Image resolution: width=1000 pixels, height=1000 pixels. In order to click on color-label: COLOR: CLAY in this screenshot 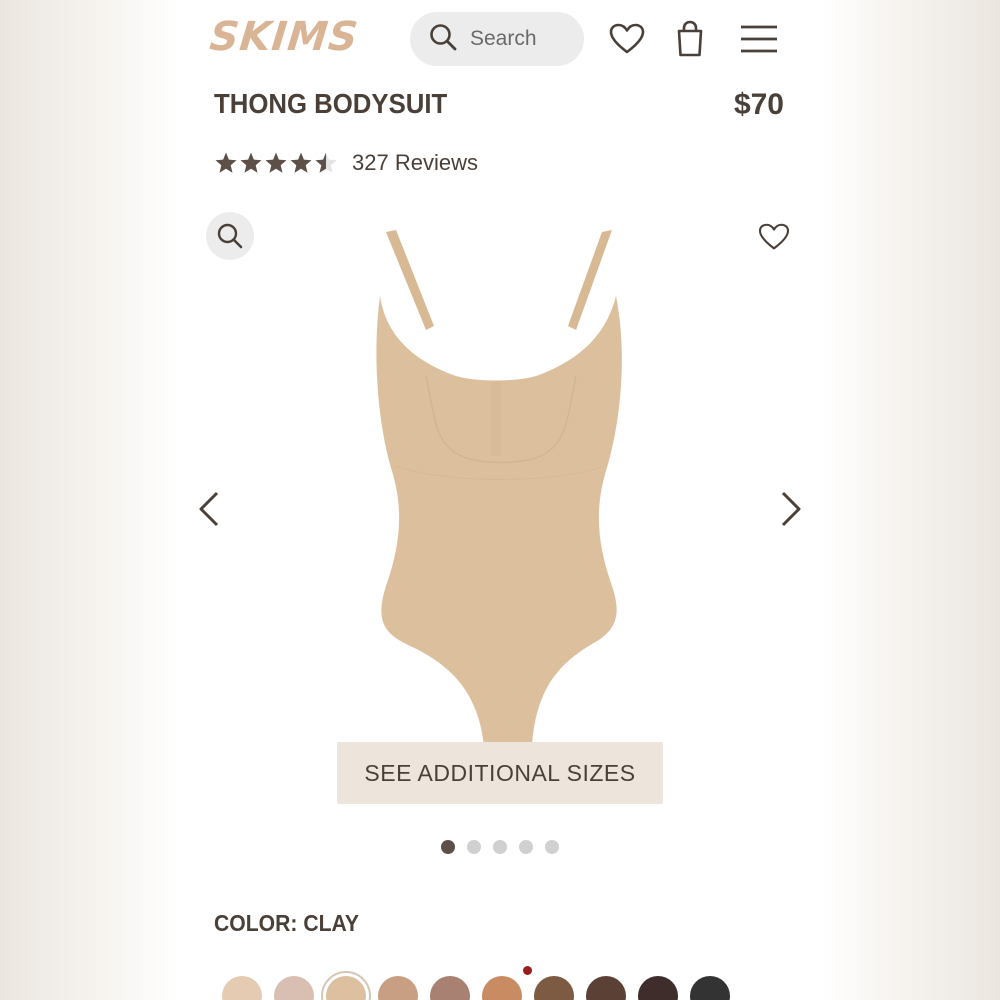, I will do `click(287, 923)`.